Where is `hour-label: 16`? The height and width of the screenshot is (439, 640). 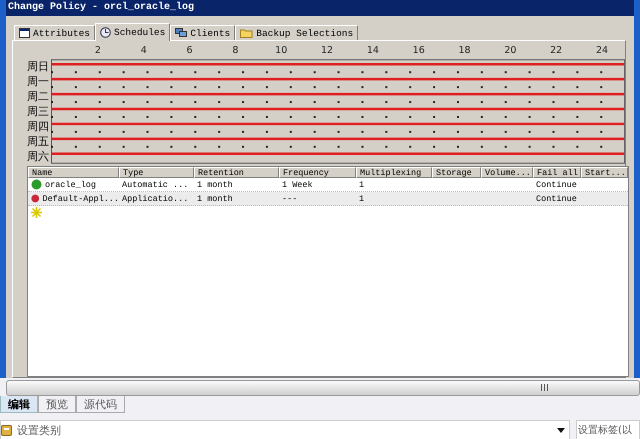 hour-label: 16 is located at coordinates (418, 51).